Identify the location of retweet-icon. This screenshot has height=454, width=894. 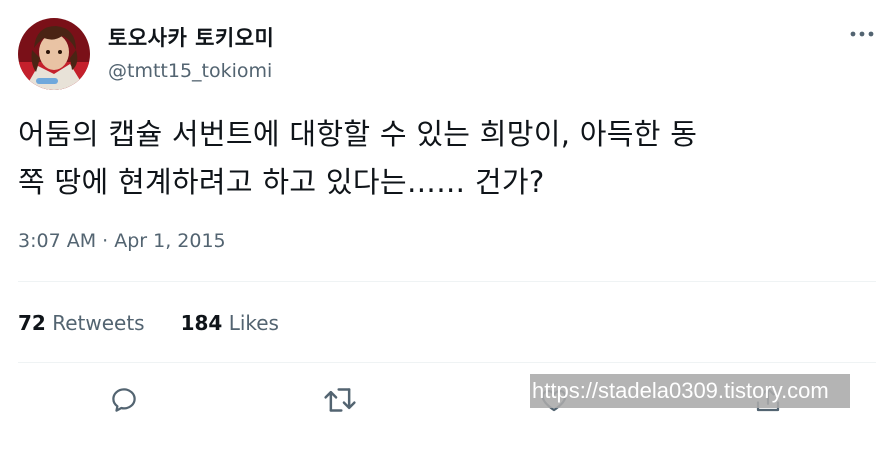
(340, 400).